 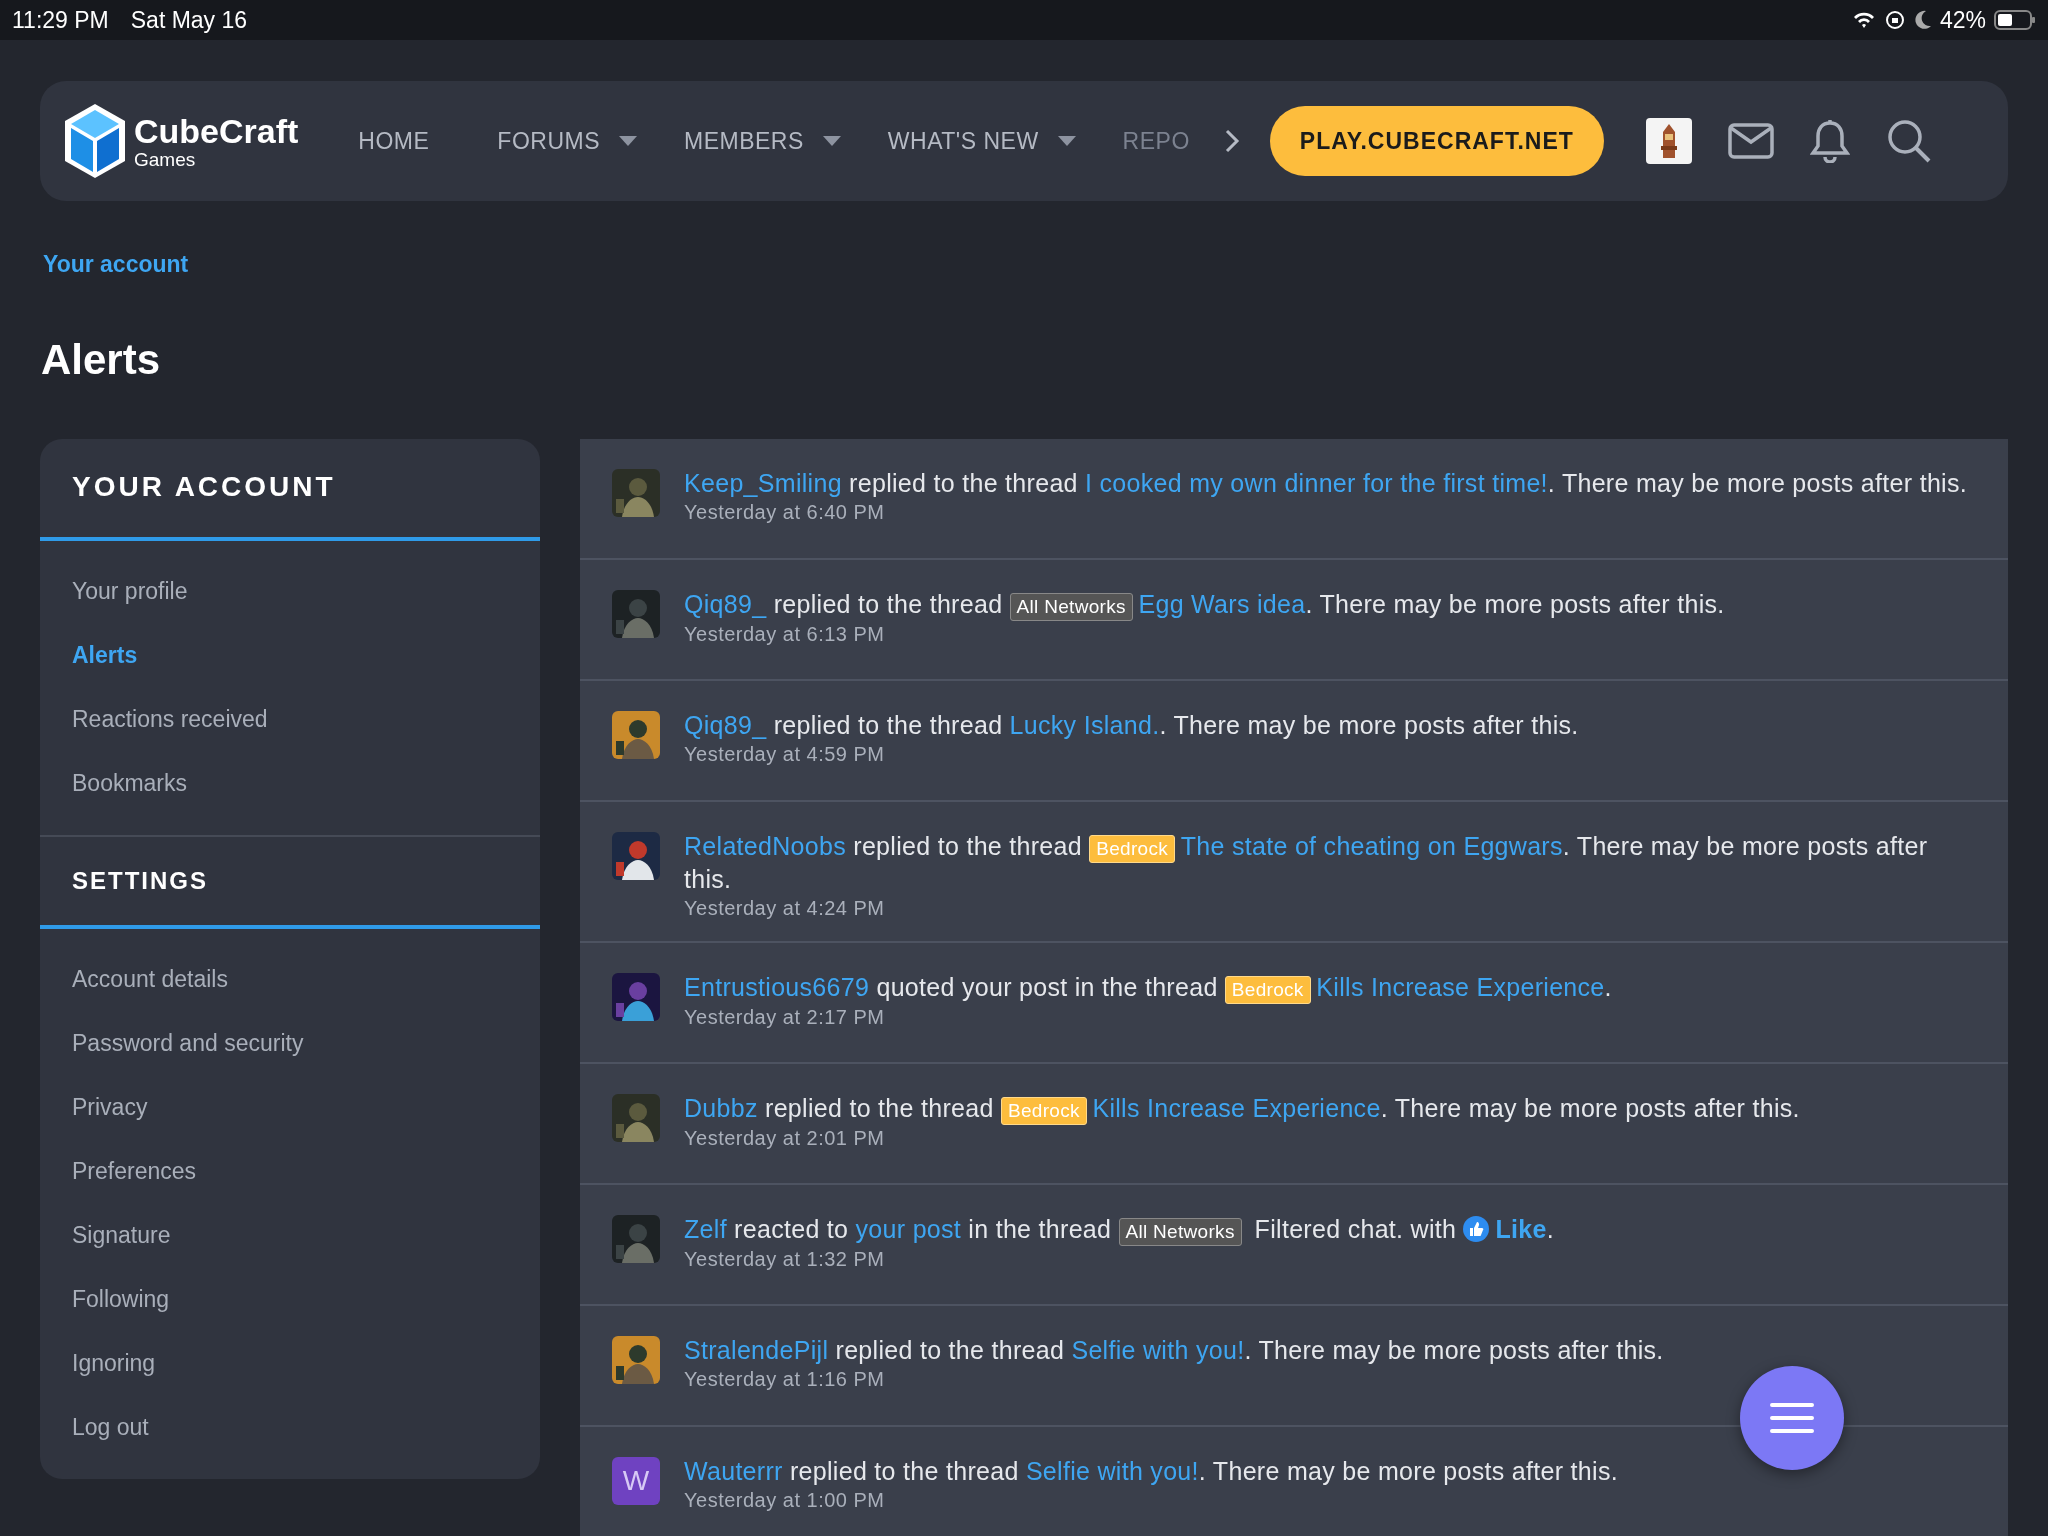 I want to click on username-link: StralendePijl, so click(x=756, y=1350).